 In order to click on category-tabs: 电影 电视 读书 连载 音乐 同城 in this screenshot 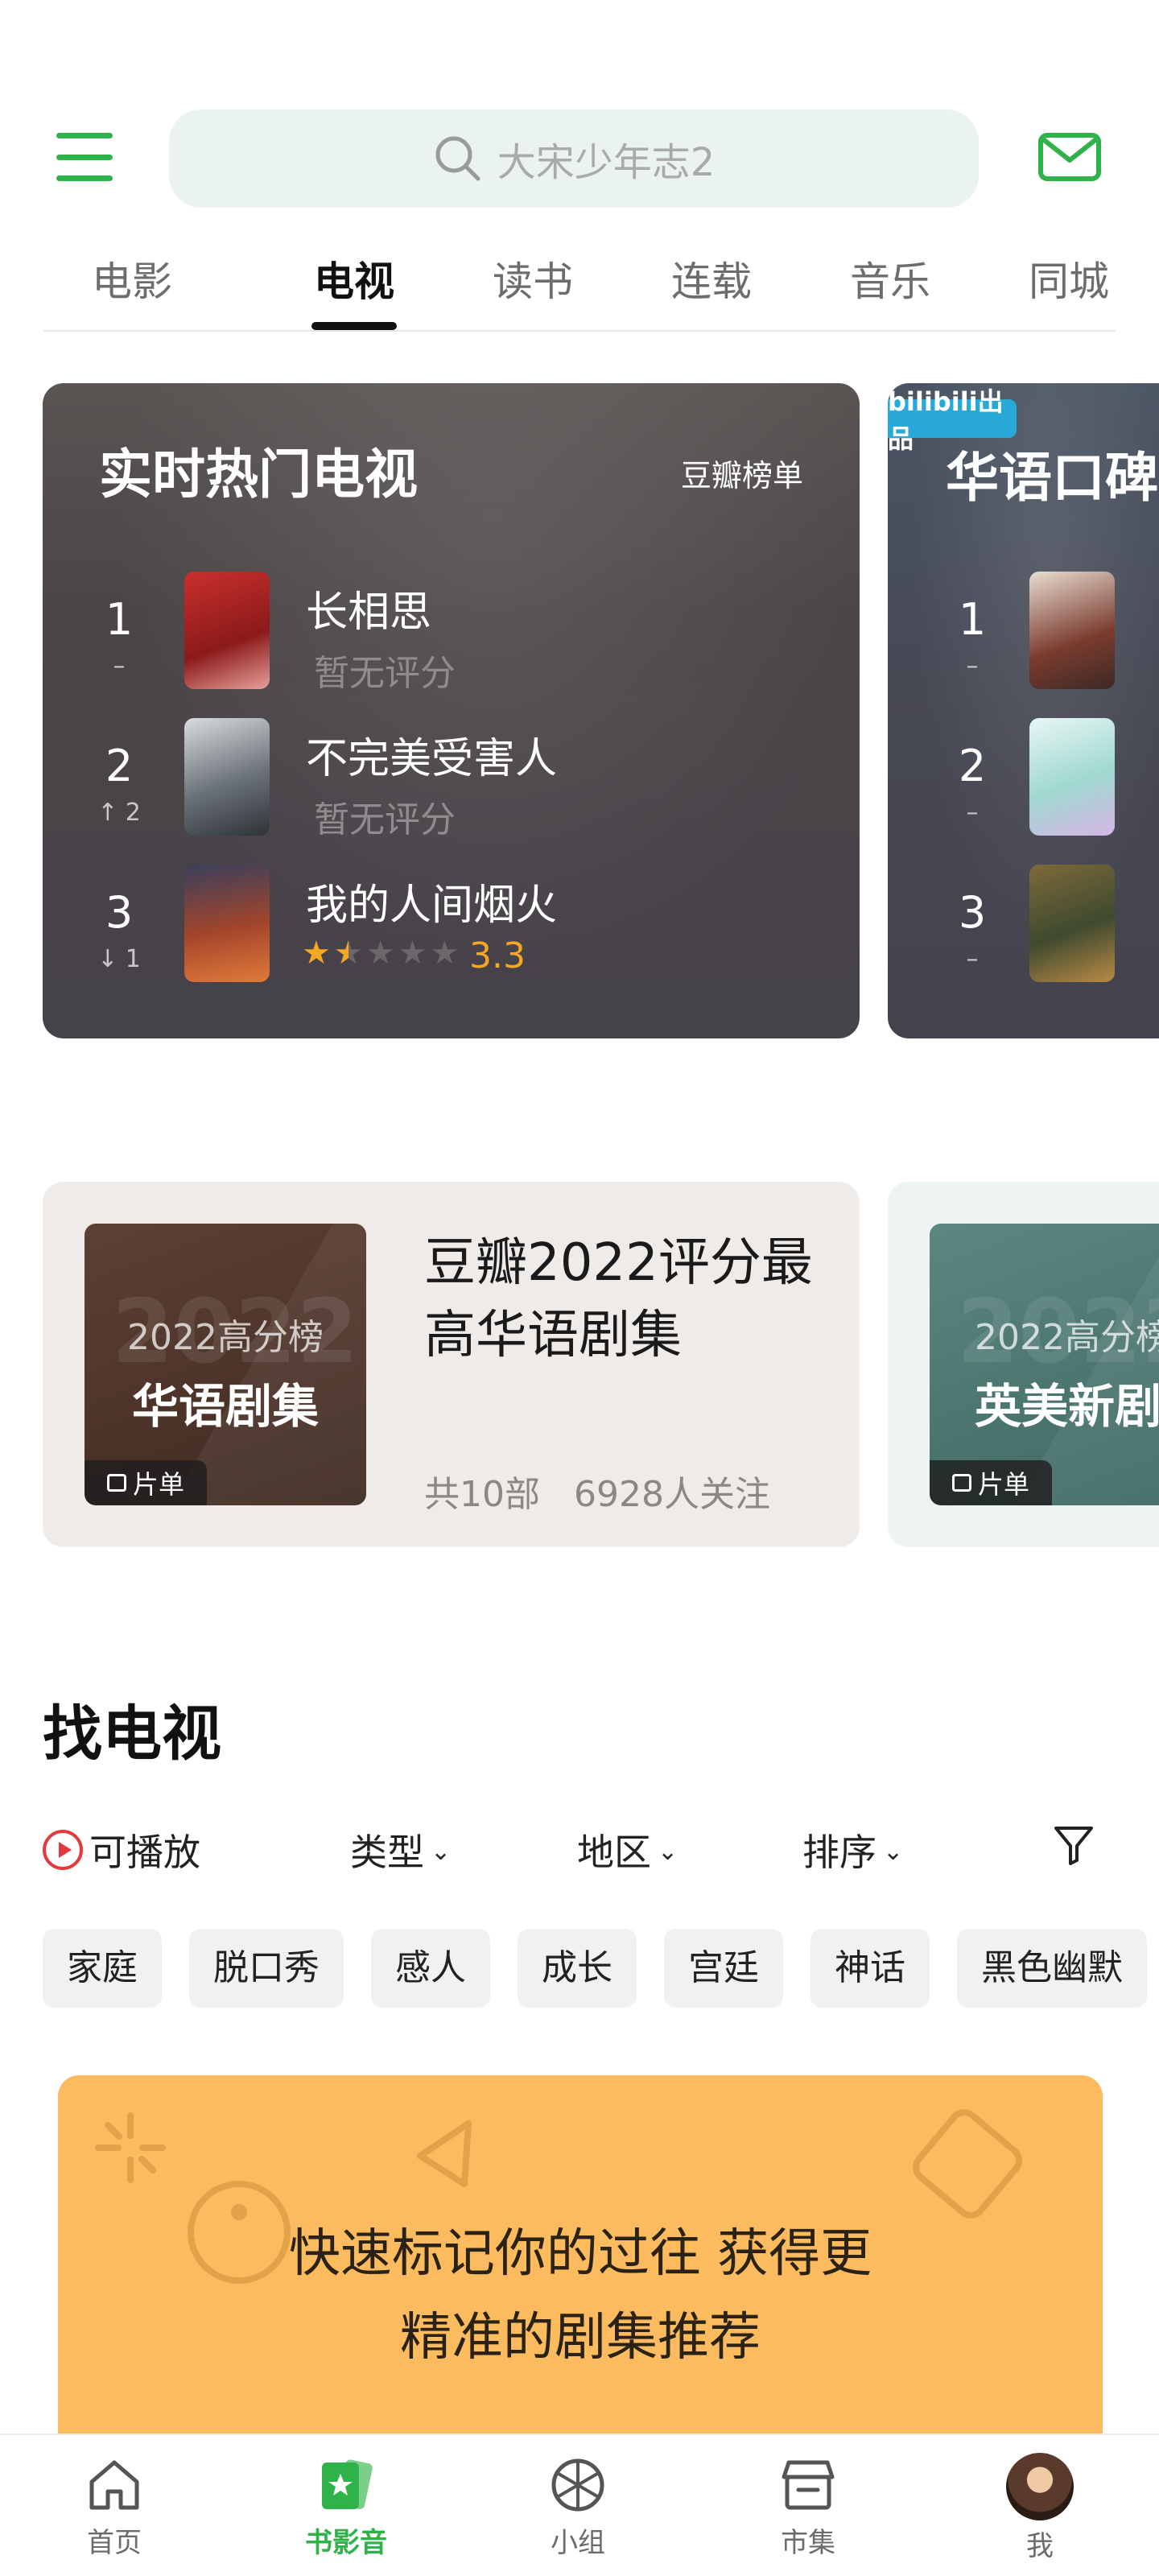, I will do `click(579, 287)`.